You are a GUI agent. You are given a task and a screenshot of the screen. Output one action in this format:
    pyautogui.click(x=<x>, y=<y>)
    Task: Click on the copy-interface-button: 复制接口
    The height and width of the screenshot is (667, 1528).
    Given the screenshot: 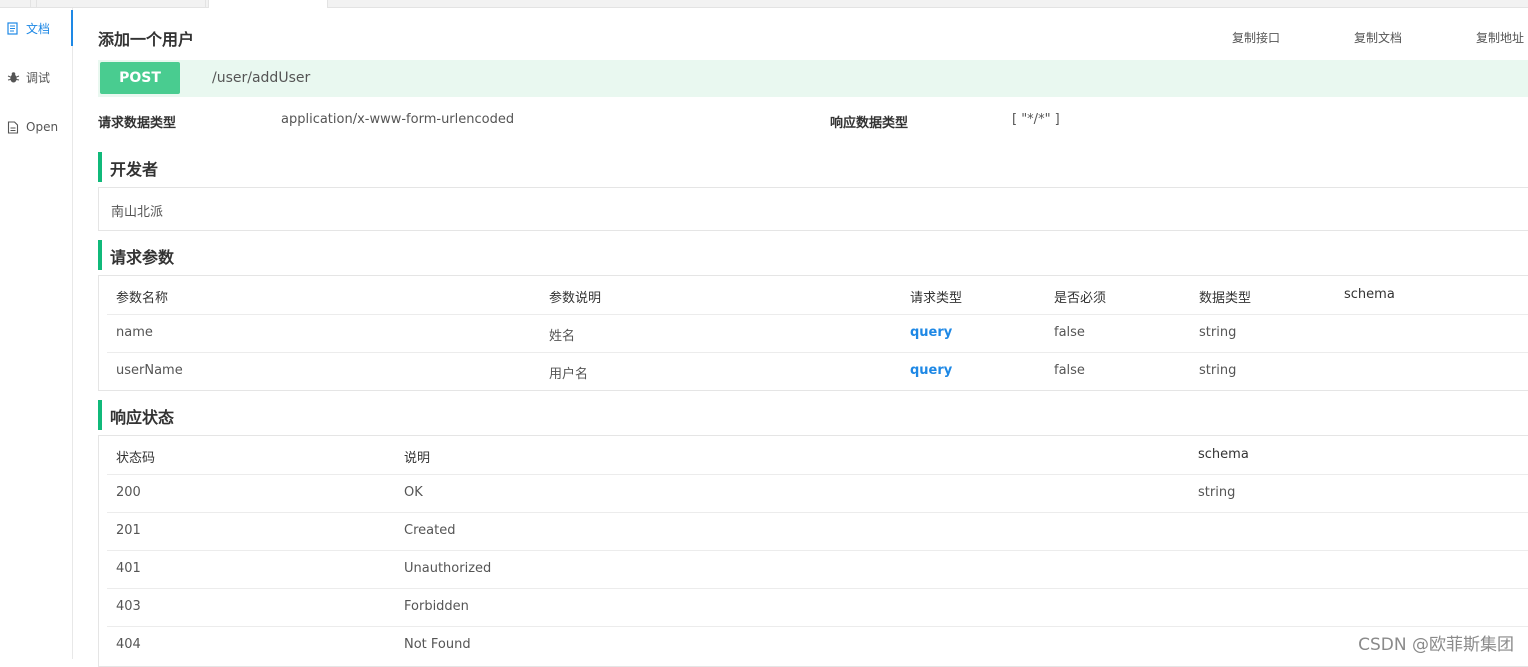 What is the action you would take?
    pyautogui.click(x=1256, y=37)
    